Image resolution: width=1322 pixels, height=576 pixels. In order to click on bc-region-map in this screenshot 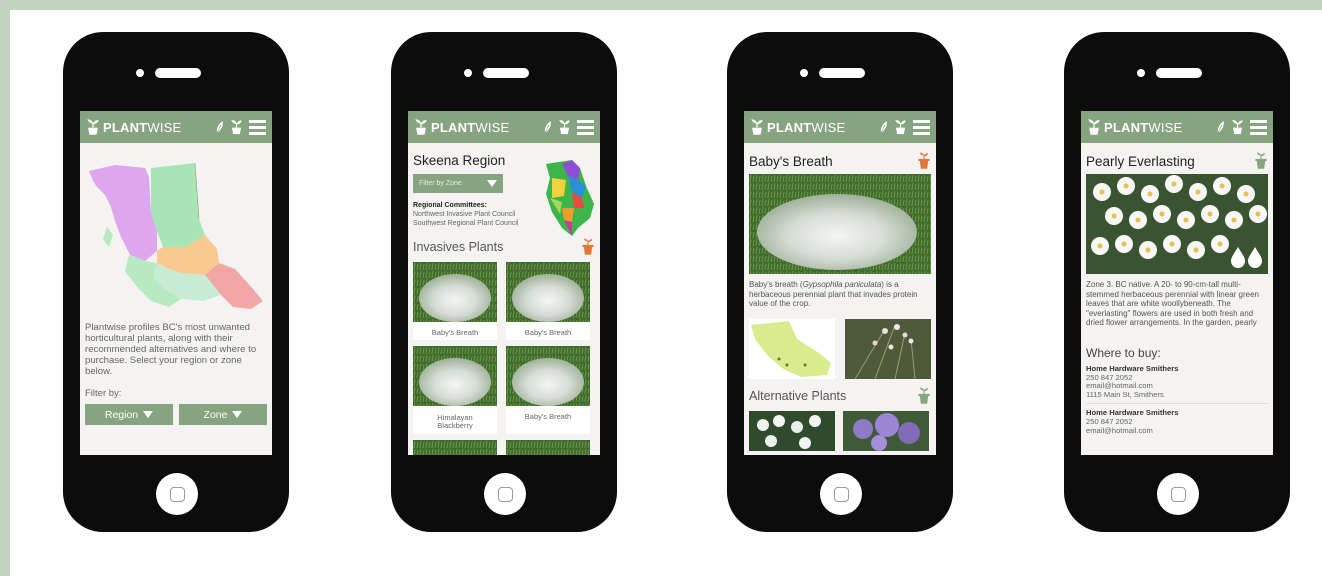, I will do `click(176, 231)`.